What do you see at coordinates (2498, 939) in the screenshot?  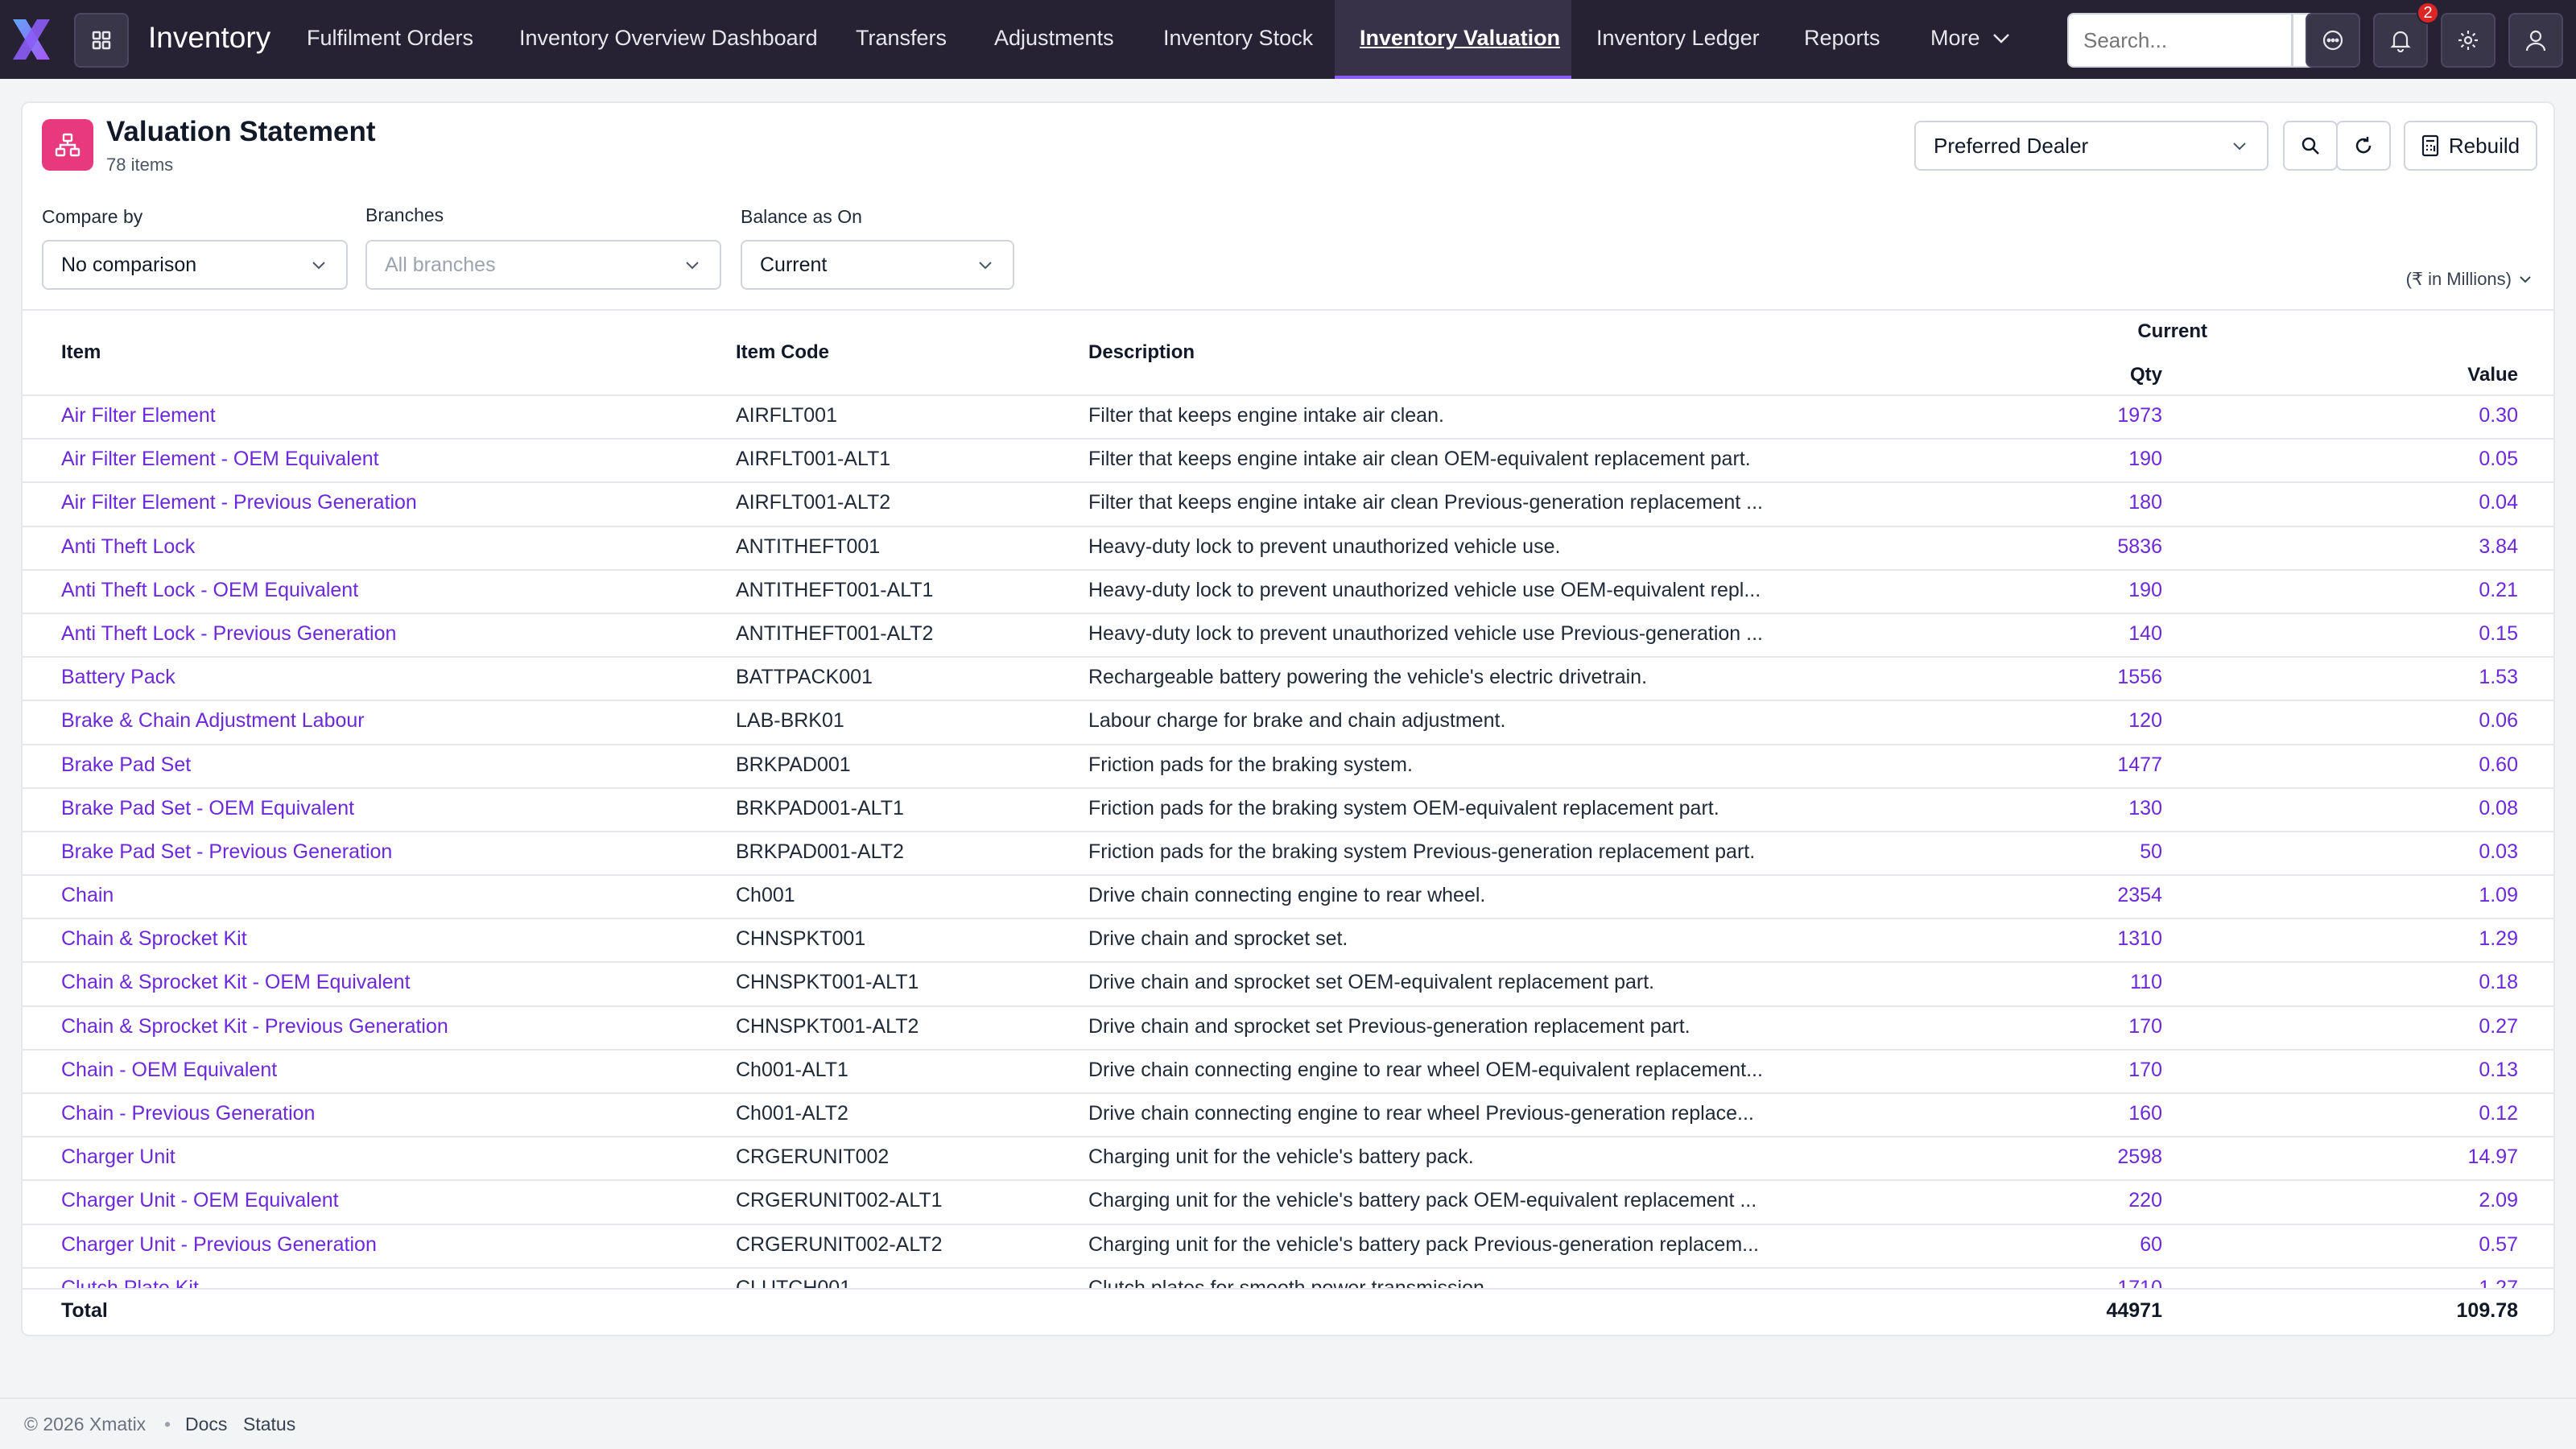 I see `item-value-link: 1.29` at bounding box center [2498, 939].